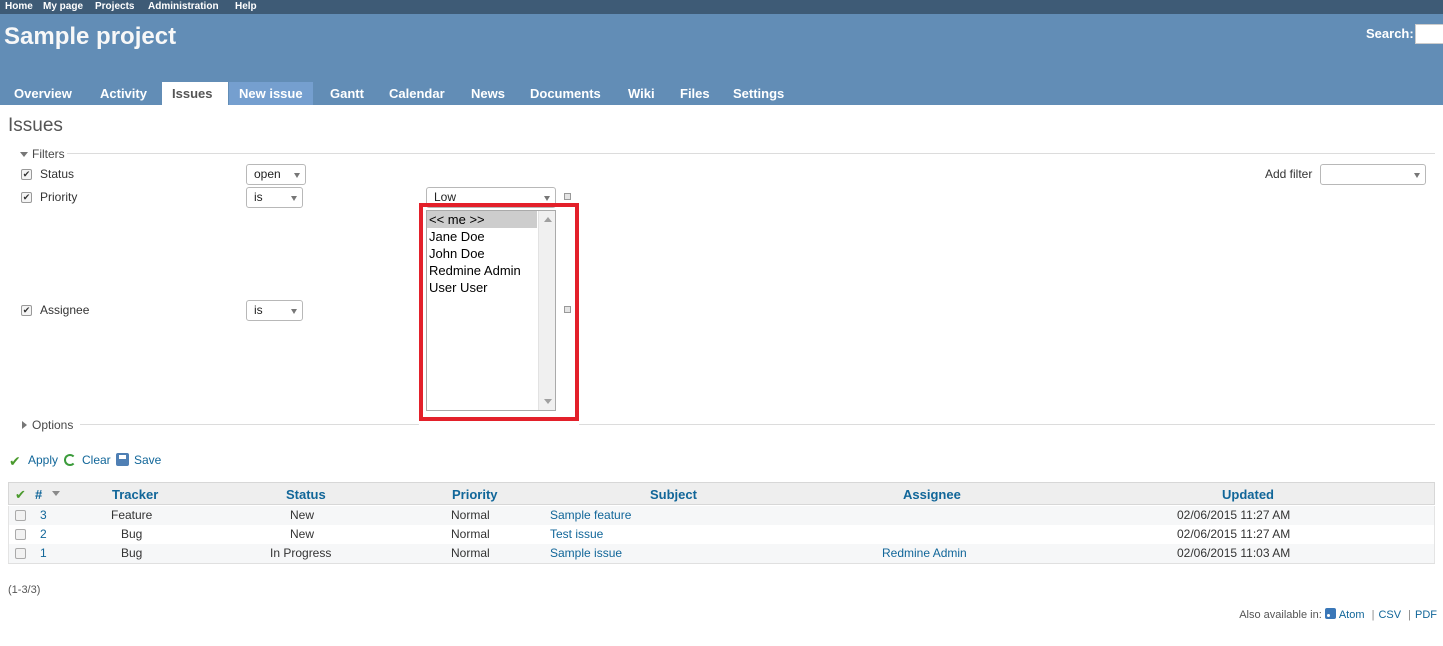 Image resolution: width=1443 pixels, height=646 pixels. What do you see at coordinates (586, 553) in the screenshot?
I see `issue-subject-link: Sample issue` at bounding box center [586, 553].